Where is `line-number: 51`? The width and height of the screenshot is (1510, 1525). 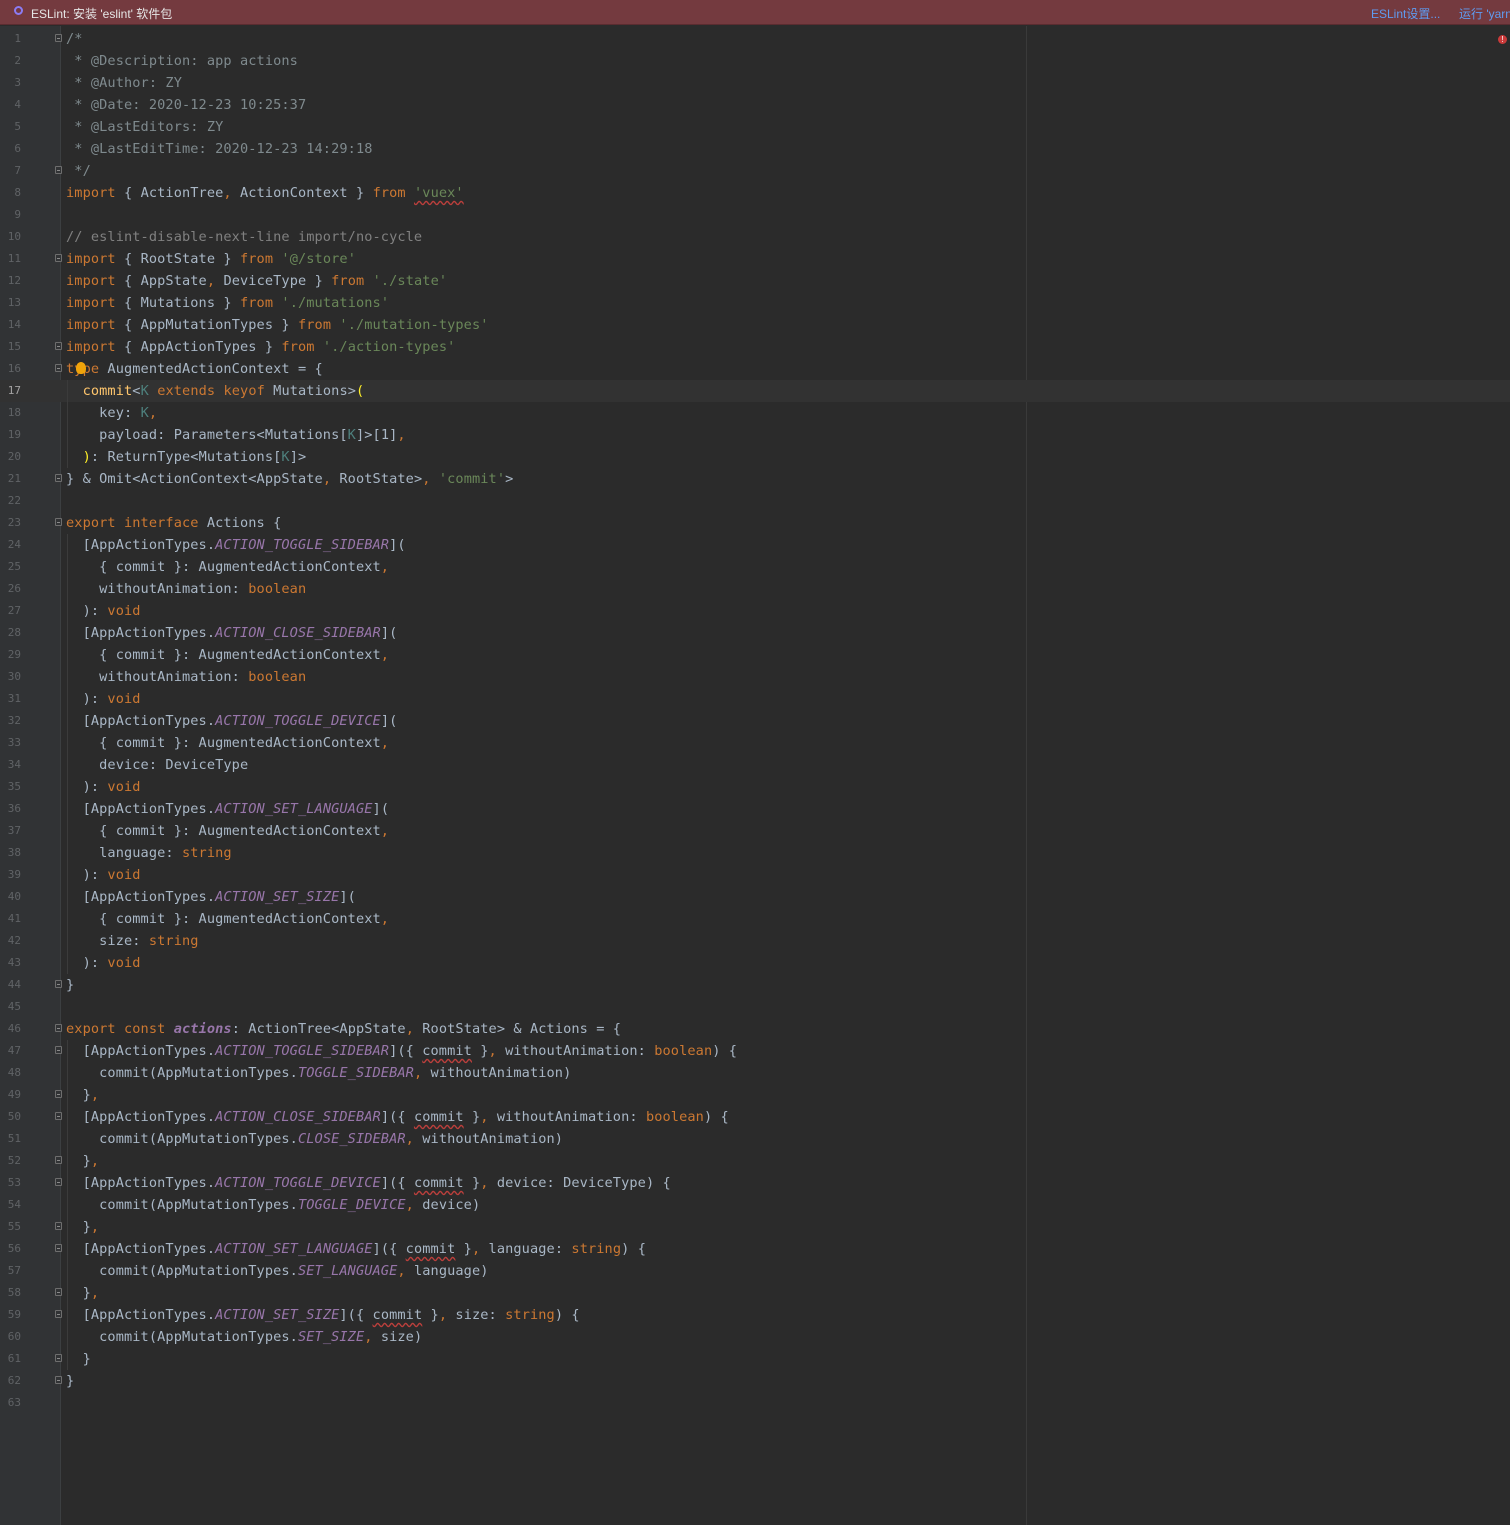 line-number: 51 is located at coordinates (10, 1139).